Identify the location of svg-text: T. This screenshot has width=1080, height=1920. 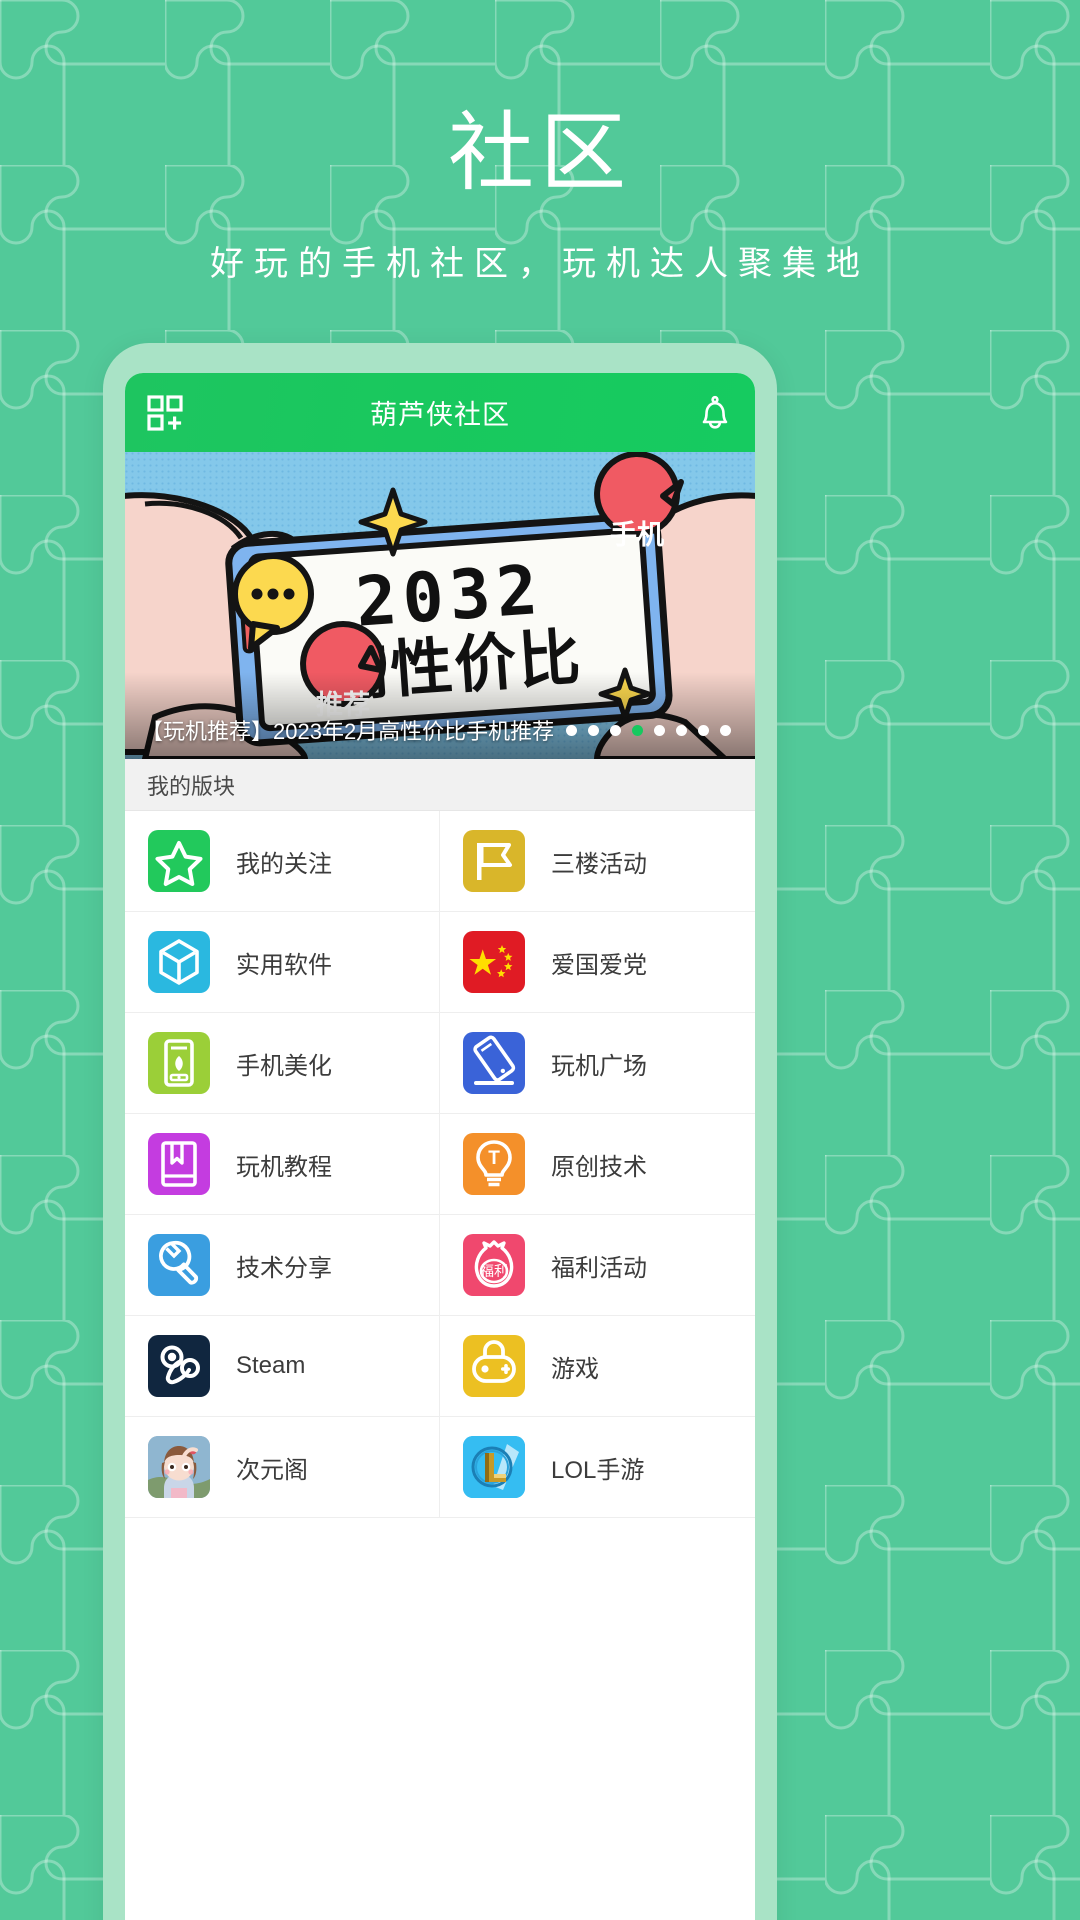
(494, 1158).